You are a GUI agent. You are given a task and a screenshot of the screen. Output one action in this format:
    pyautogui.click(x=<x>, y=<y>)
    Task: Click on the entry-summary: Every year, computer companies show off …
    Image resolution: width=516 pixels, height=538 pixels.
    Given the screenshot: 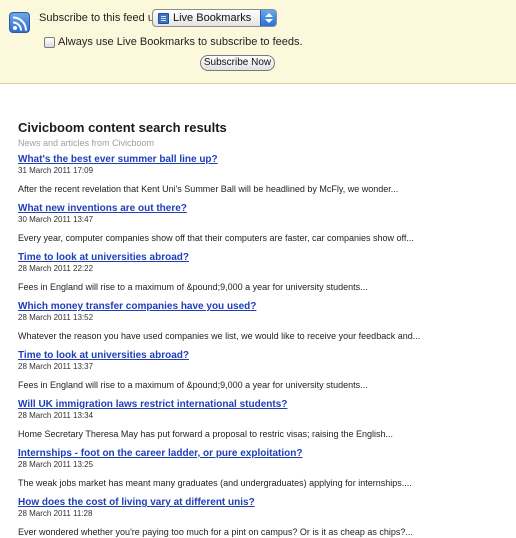 What is the action you would take?
    pyautogui.click(x=216, y=238)
    